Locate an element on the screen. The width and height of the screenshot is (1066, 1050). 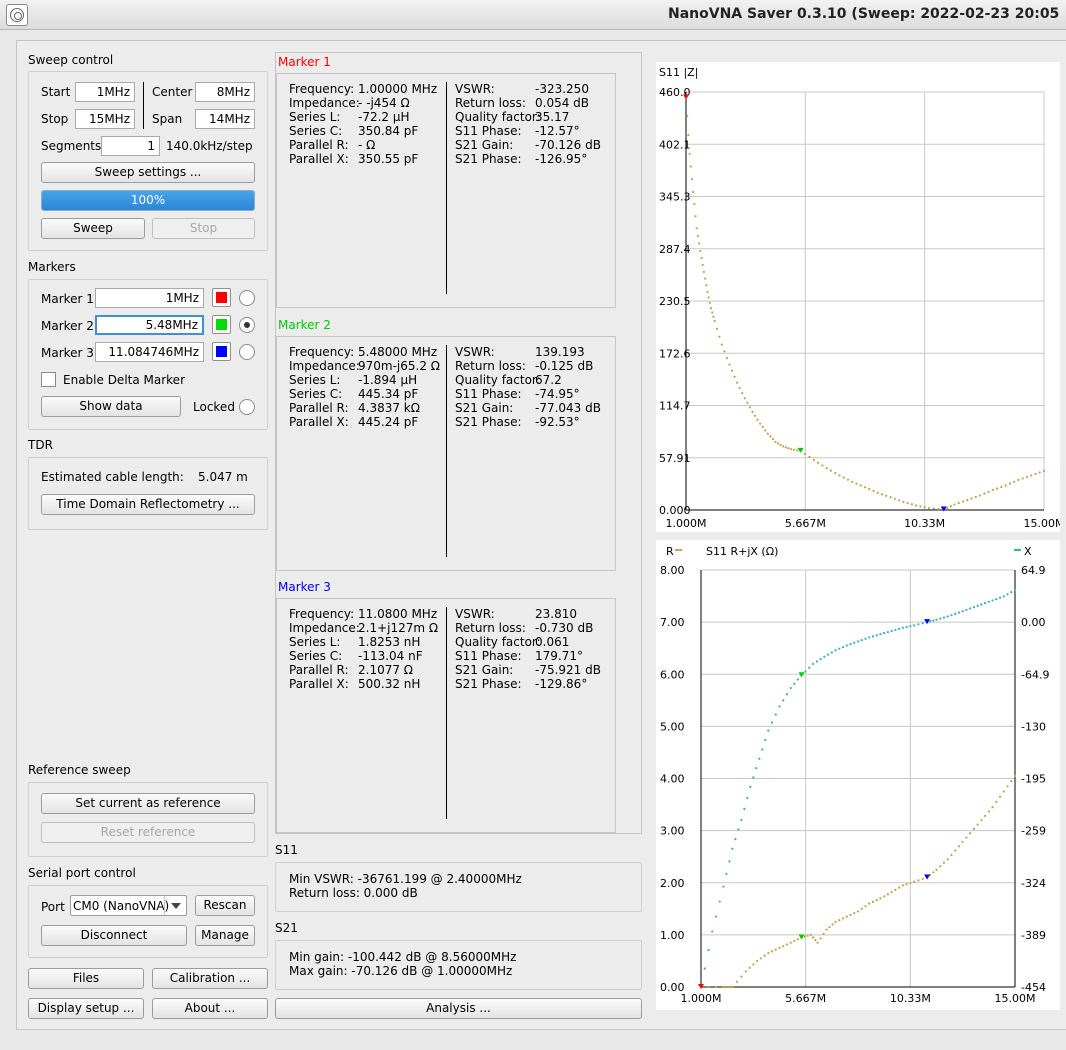
segments-input: 1 is located at coordinates (130, 146).